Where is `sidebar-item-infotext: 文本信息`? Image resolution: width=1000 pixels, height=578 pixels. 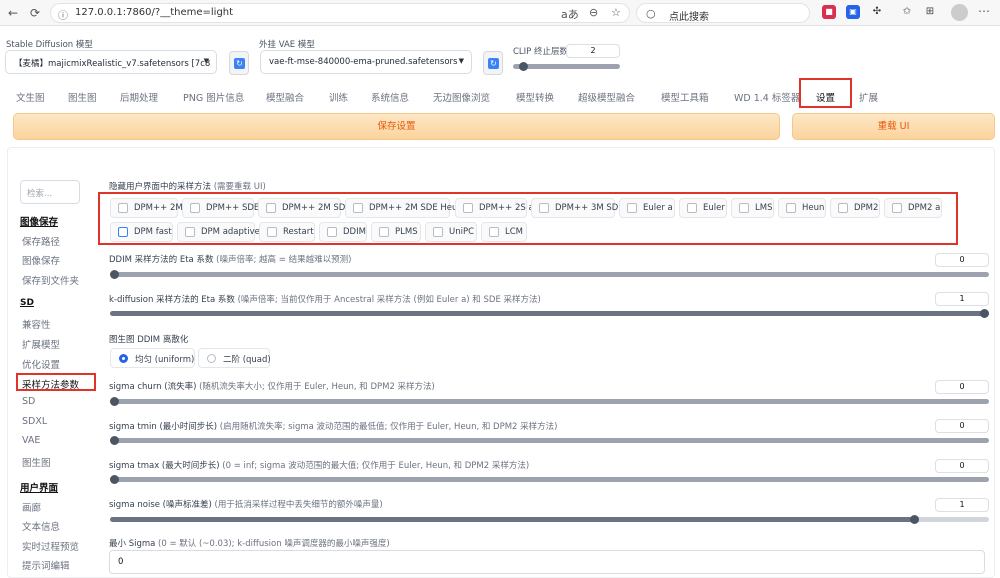
sidebar-item-infotext: 文本信息 is located at coordinates (41, 526).